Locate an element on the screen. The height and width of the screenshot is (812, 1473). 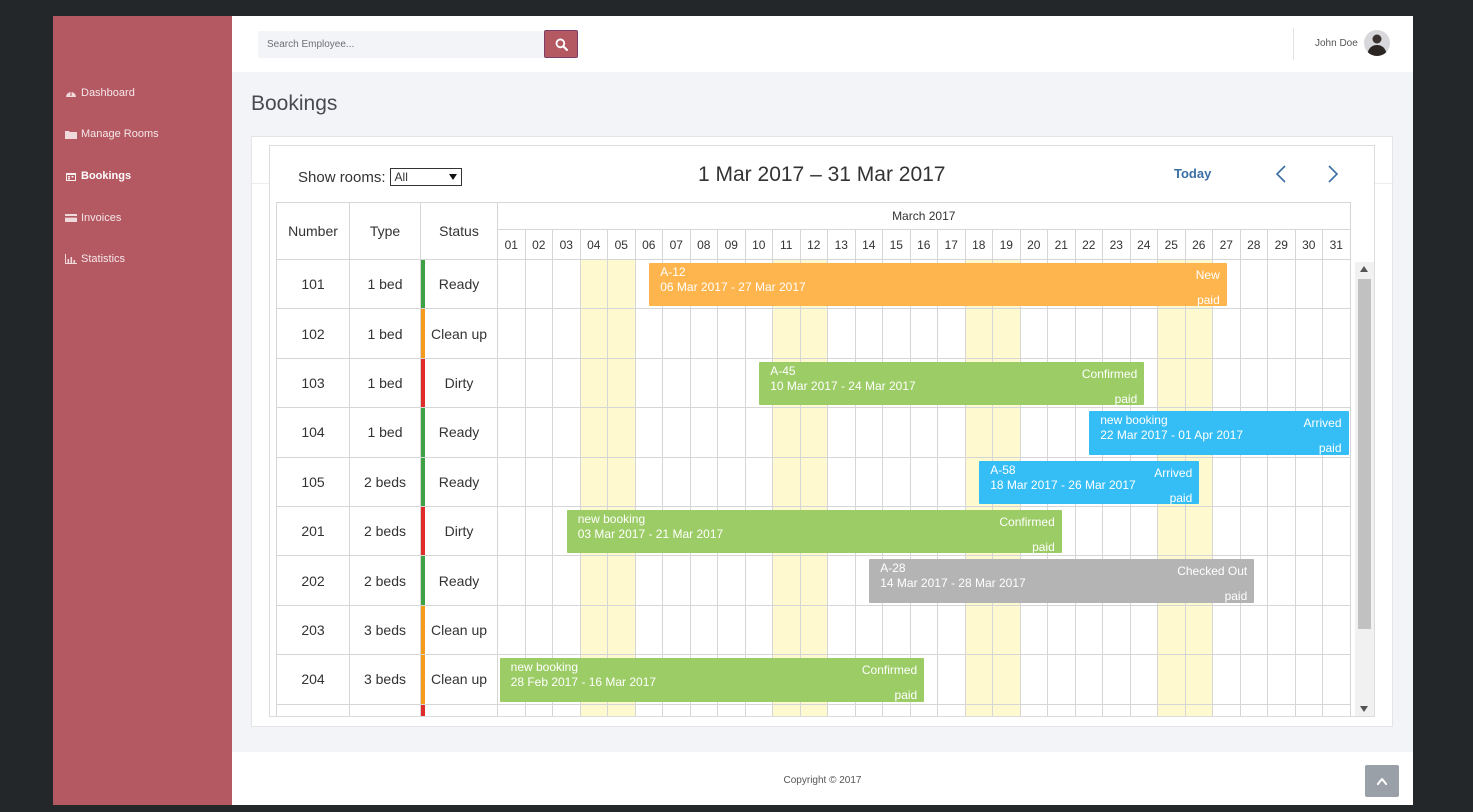
booking-bar: A-12 06 Mar 2017 - 27 Mar 2017 New paid is located at coordinates (938, 285).